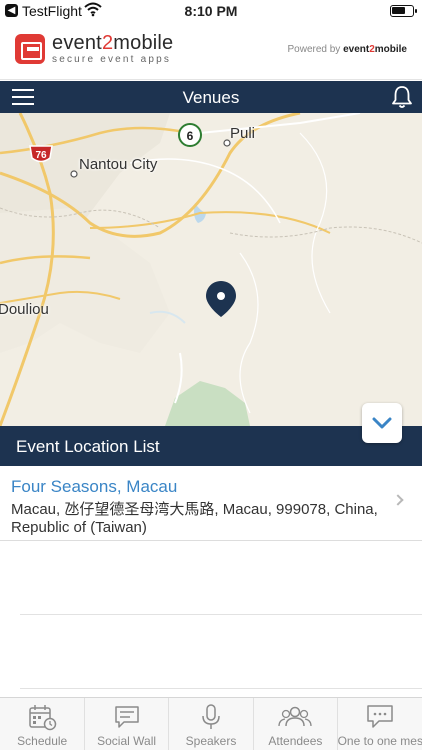 The height and width of the screenshot is (750, 422). I want to click on route-76-label: 76, so click(41, 155).